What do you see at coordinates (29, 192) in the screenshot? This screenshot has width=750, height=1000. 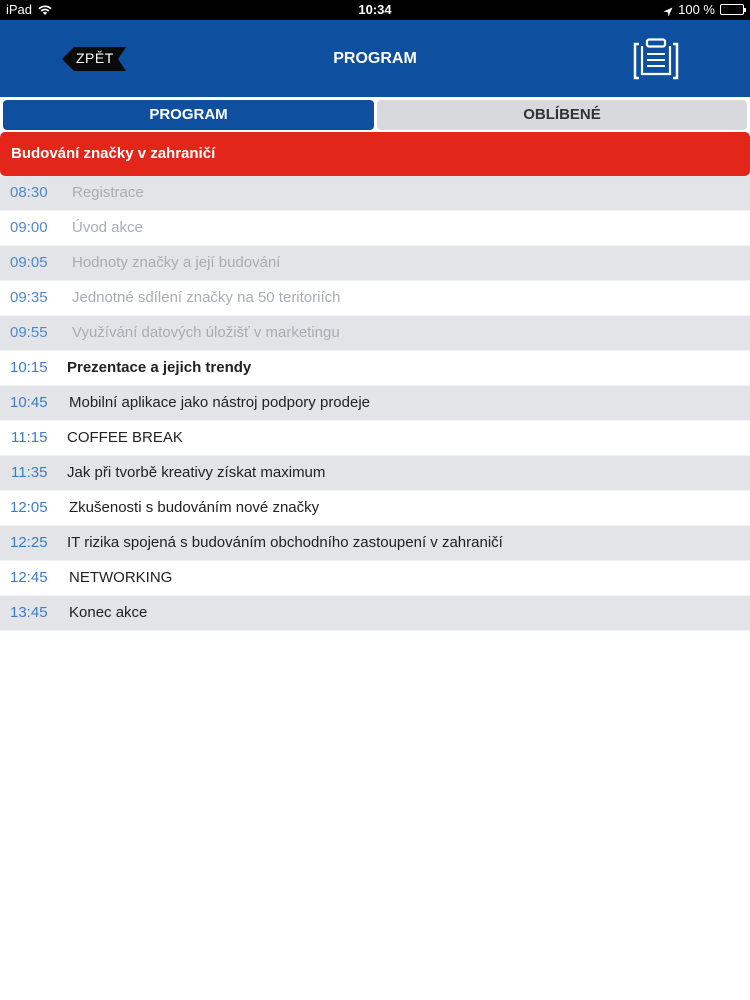 I see `schedule-time: 08:30` at bounding box center [29, 192].